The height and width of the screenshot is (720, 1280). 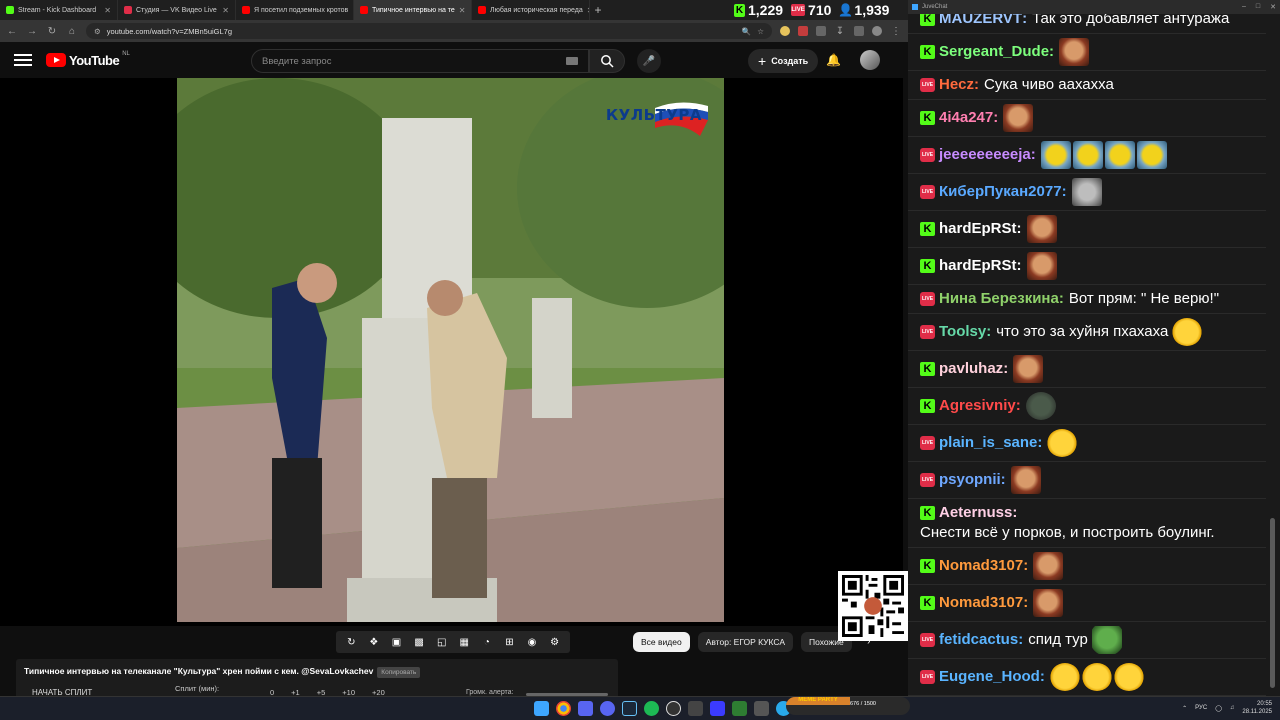 What do you see at coordinates (1218, 708) in the screenshot?
I see `network-icon: ◯` at bounding box center [1218, 708].